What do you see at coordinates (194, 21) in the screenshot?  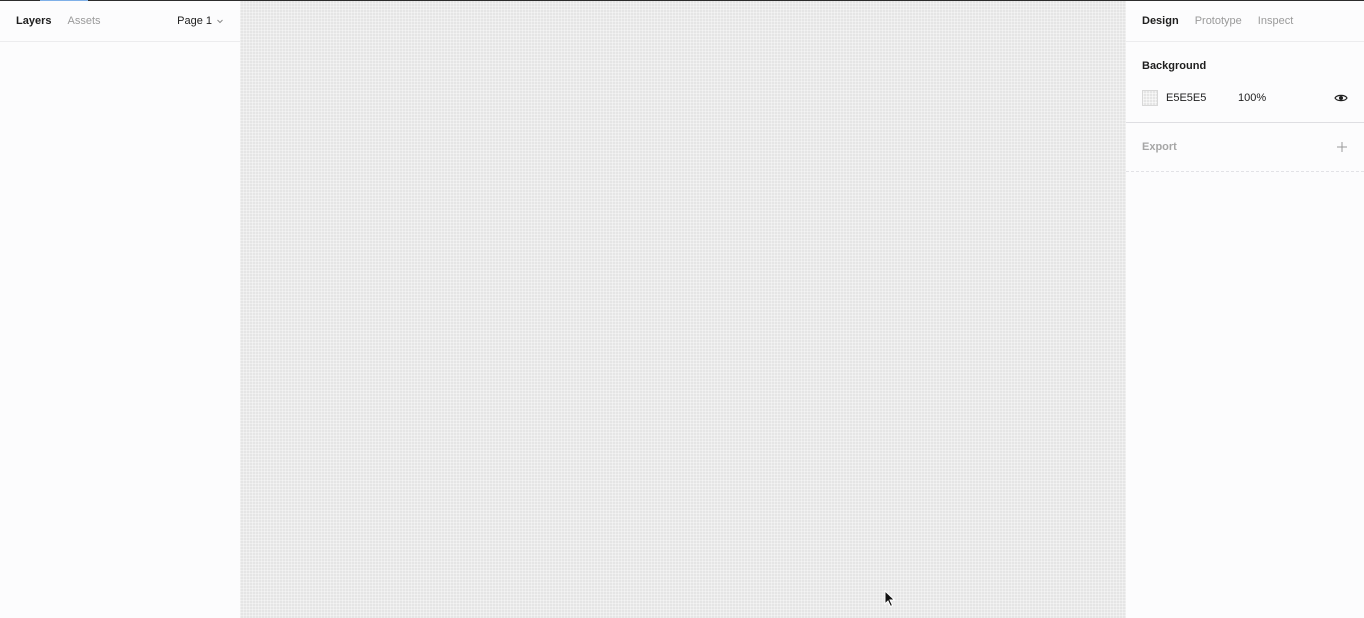 I see `page-selector-label: Page 1` at bounding box center [194, 21].